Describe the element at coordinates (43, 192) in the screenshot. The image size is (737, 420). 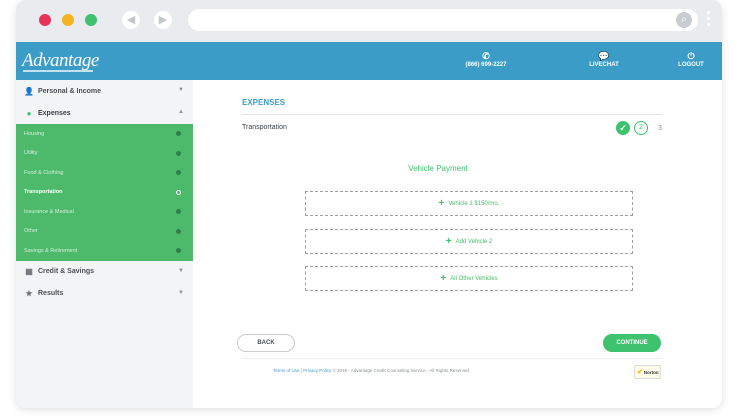
I see `sidebar-item-label: Transportation` at that location.